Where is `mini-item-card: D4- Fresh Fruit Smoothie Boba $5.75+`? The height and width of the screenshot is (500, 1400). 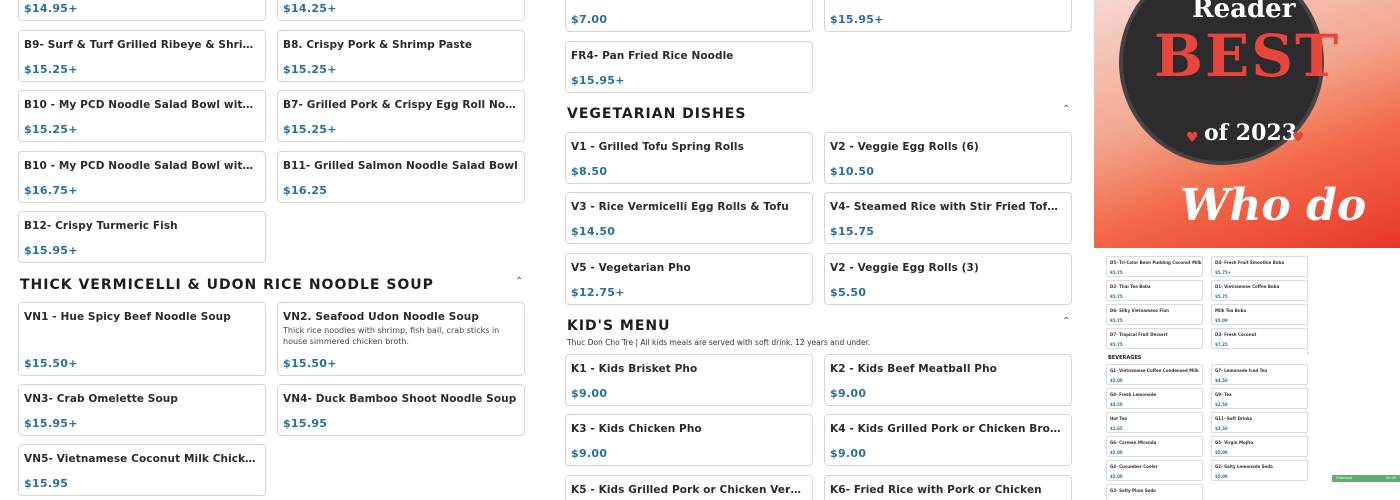
mini-item-card: D4- Fresh Fruit Smoothie Boba $5.75+ is located at coordinates (1259, 266).